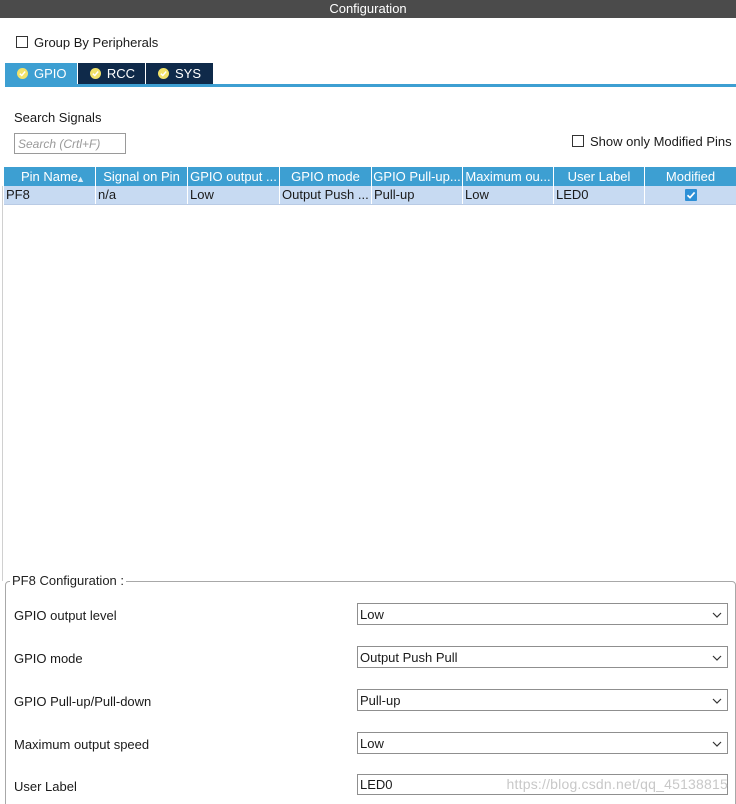  Describe the element at coordinates (617, 784) in the screenshot. I see `watermark-text: https://blog.csdn.net/qq_45138815` at that location.